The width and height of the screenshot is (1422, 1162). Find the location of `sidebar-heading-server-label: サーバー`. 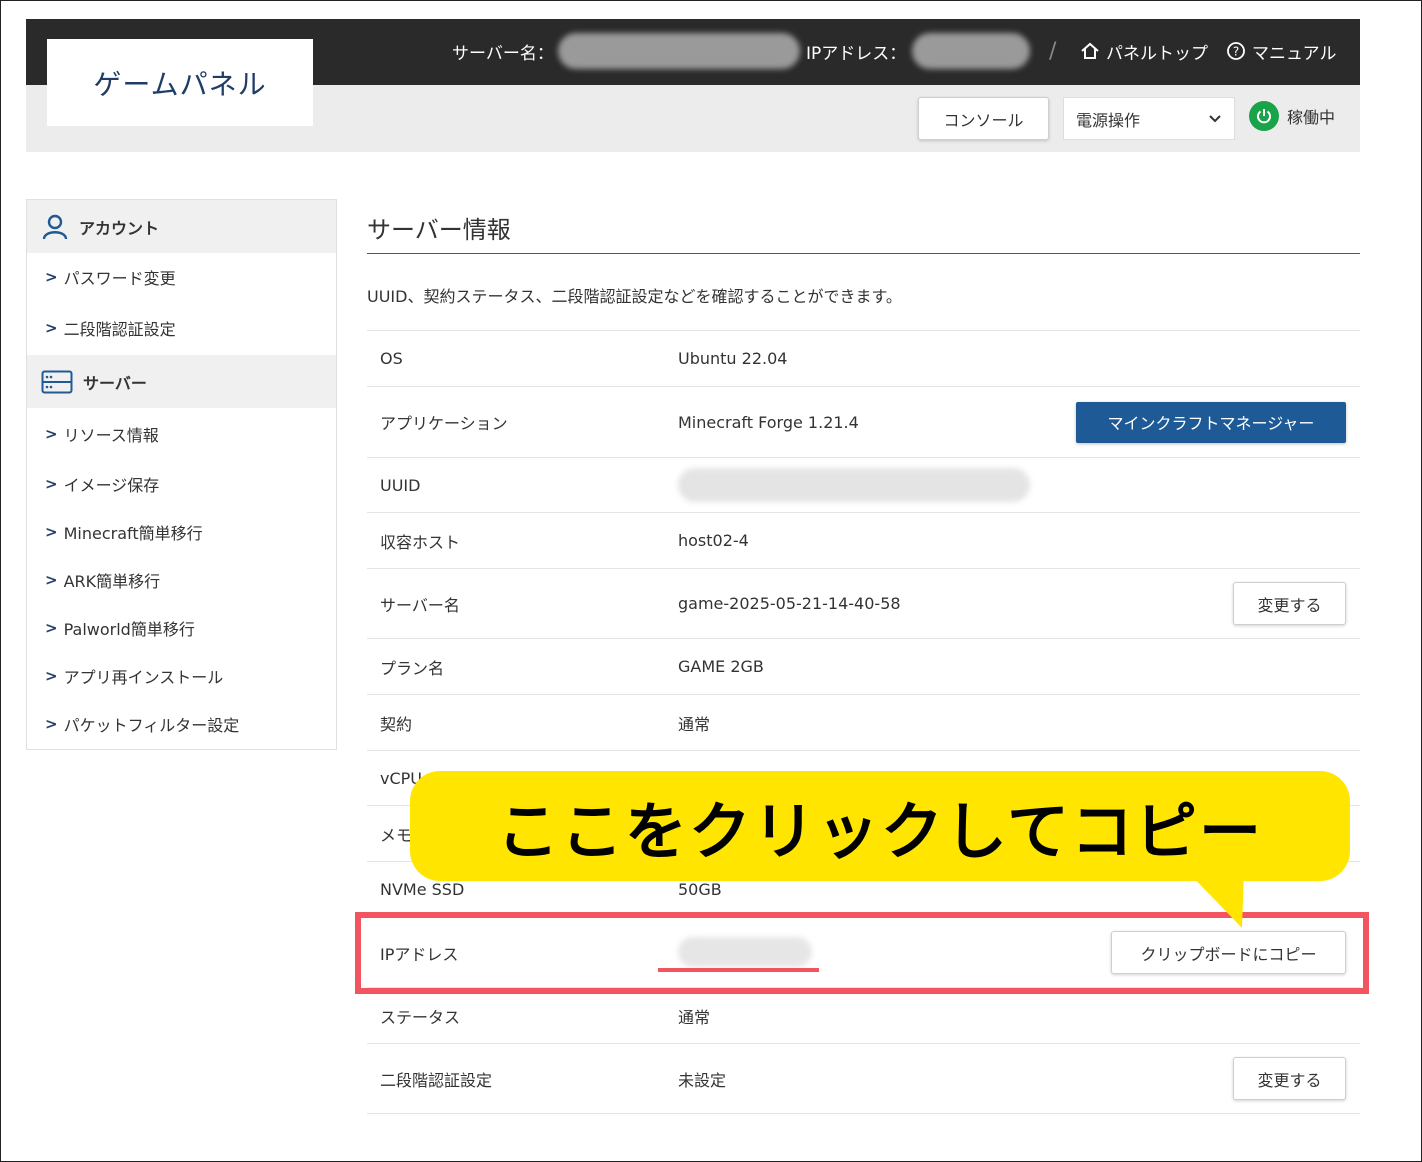

sidebar-heading-server-label: サーバー is located at coordinates (115, 383).